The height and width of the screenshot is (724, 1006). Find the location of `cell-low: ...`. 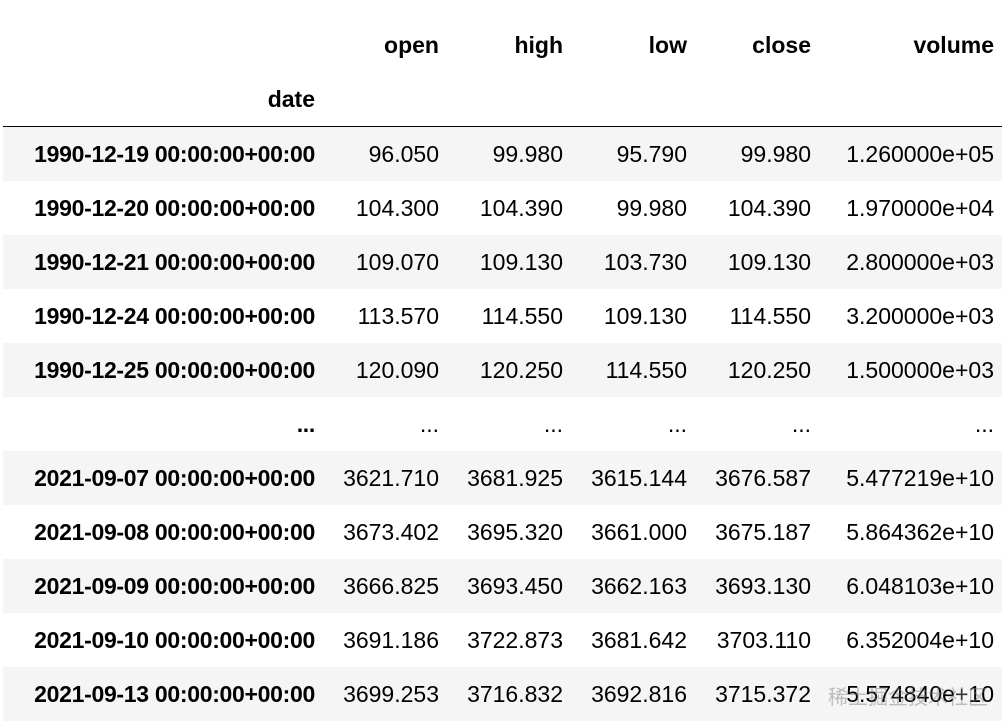

cell-low: ... is located at coordinates (677, 424).